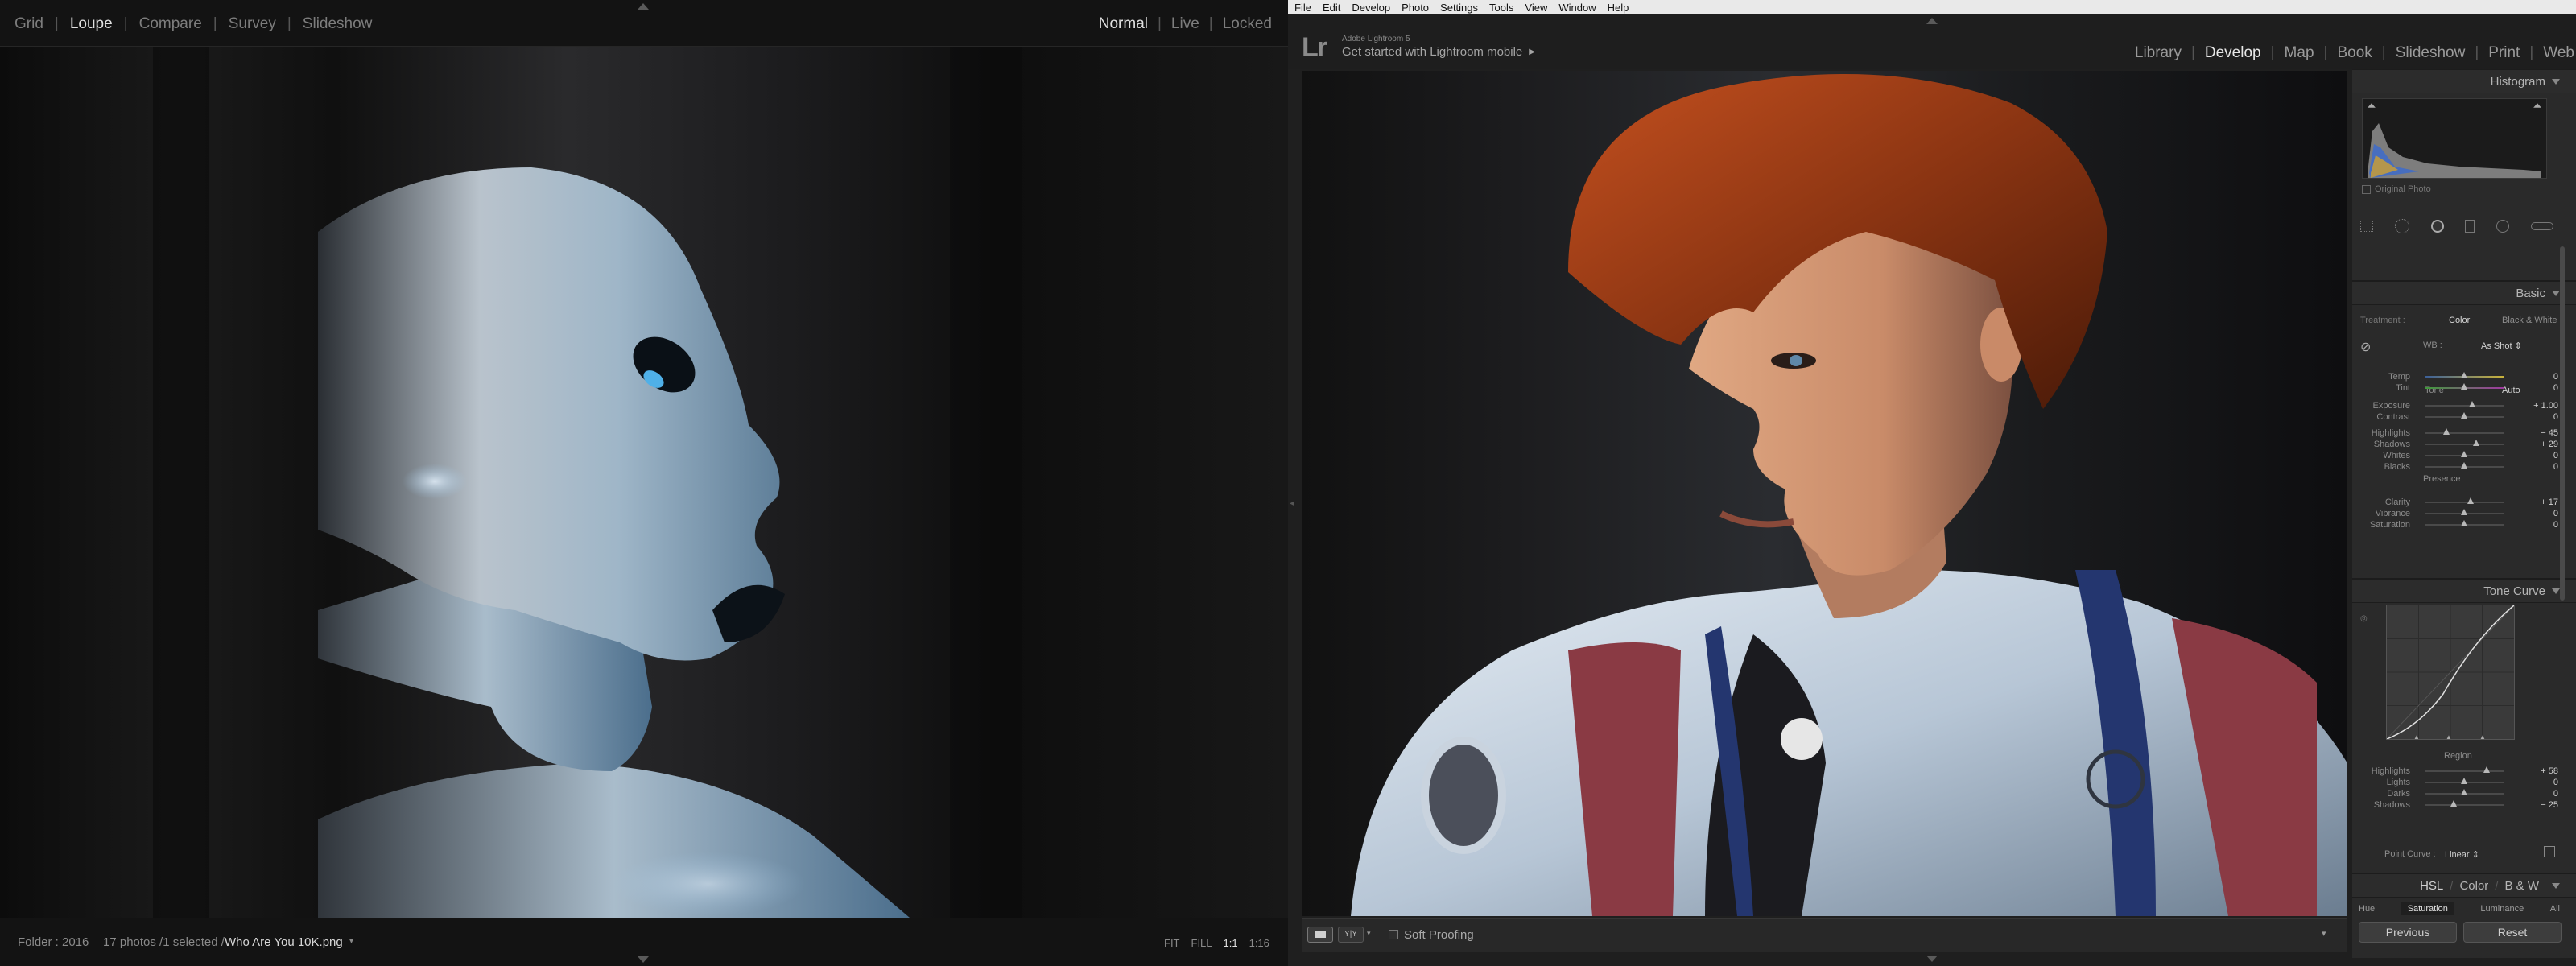 The width and height of the screenshot is (2576, 966). I want to click on module-web: Web, so click(2559, 53).